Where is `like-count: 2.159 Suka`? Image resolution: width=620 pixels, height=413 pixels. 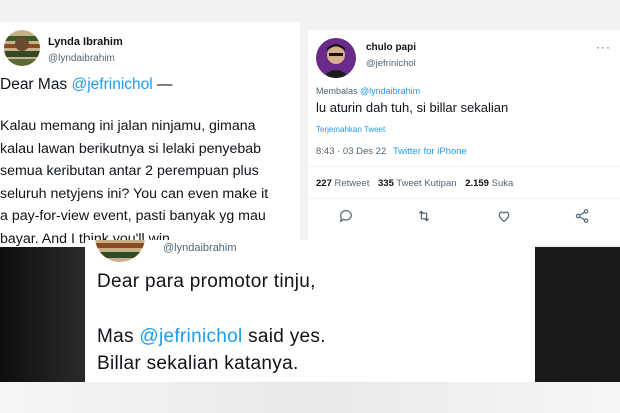 like-count: 2.159 Suka is located at coordinates (489, 183).